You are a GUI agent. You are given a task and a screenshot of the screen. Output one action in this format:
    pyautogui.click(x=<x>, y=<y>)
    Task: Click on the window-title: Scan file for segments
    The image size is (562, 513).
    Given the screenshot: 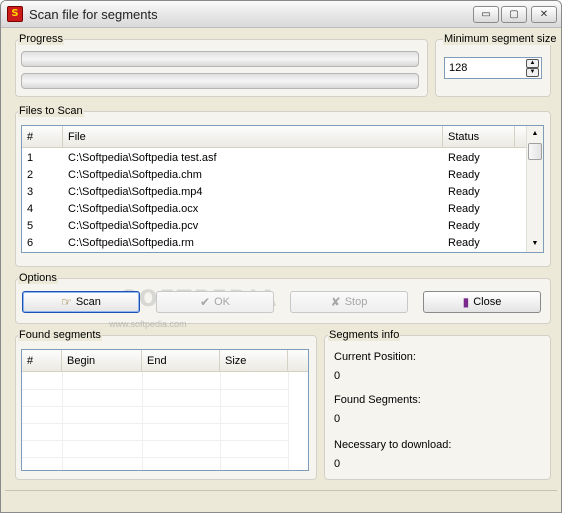 What is the action you would take?
    pyautogui.click(x=93, y=14)
    